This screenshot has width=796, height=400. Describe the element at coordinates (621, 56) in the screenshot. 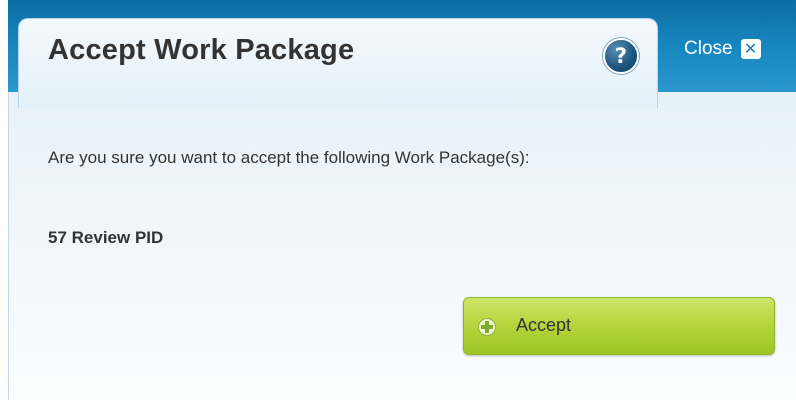

I see `help-icon: ?` at that location.